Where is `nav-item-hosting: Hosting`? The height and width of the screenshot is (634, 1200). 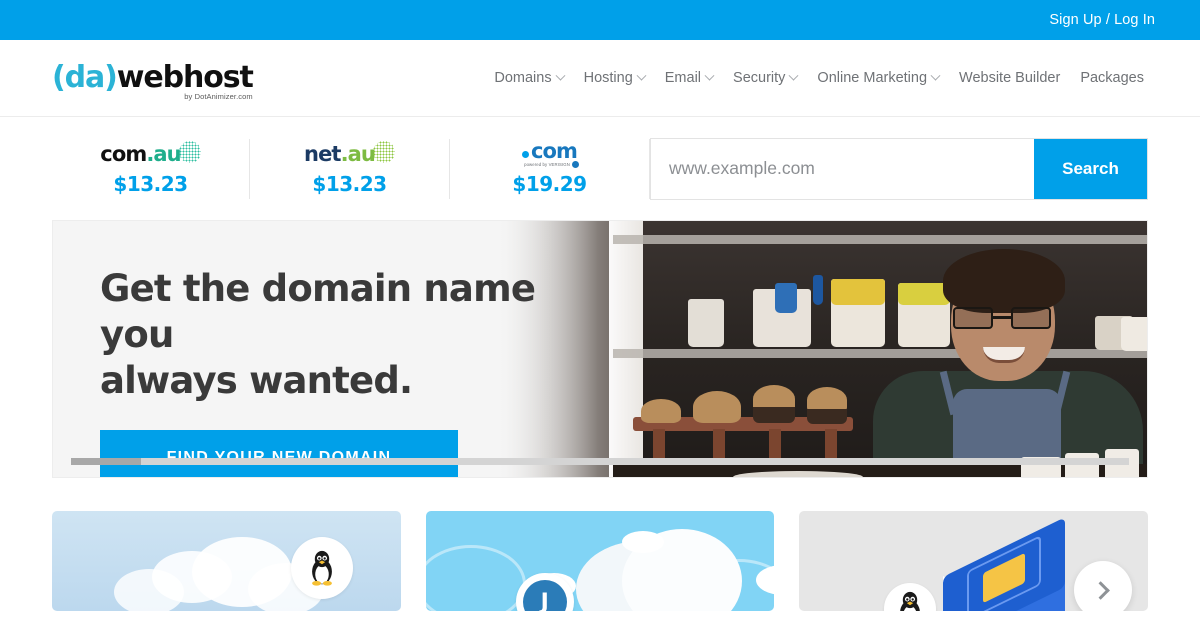 nav-item-hosting: Hosting is located at coordinates (614, 78).